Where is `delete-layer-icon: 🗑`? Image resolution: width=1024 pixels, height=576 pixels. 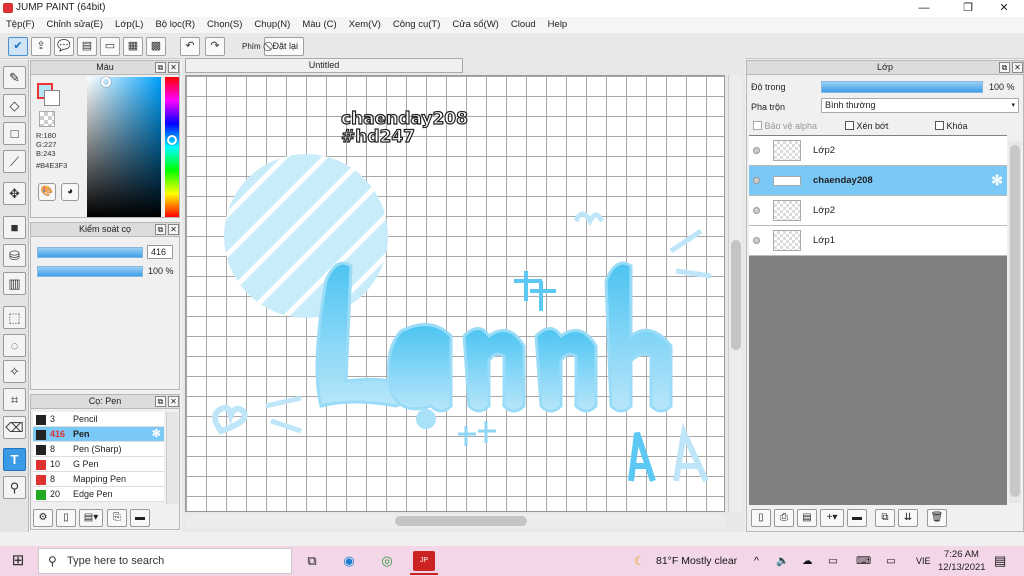 delete-layer-icon: 🗑 is located at coordinates (937, 518).